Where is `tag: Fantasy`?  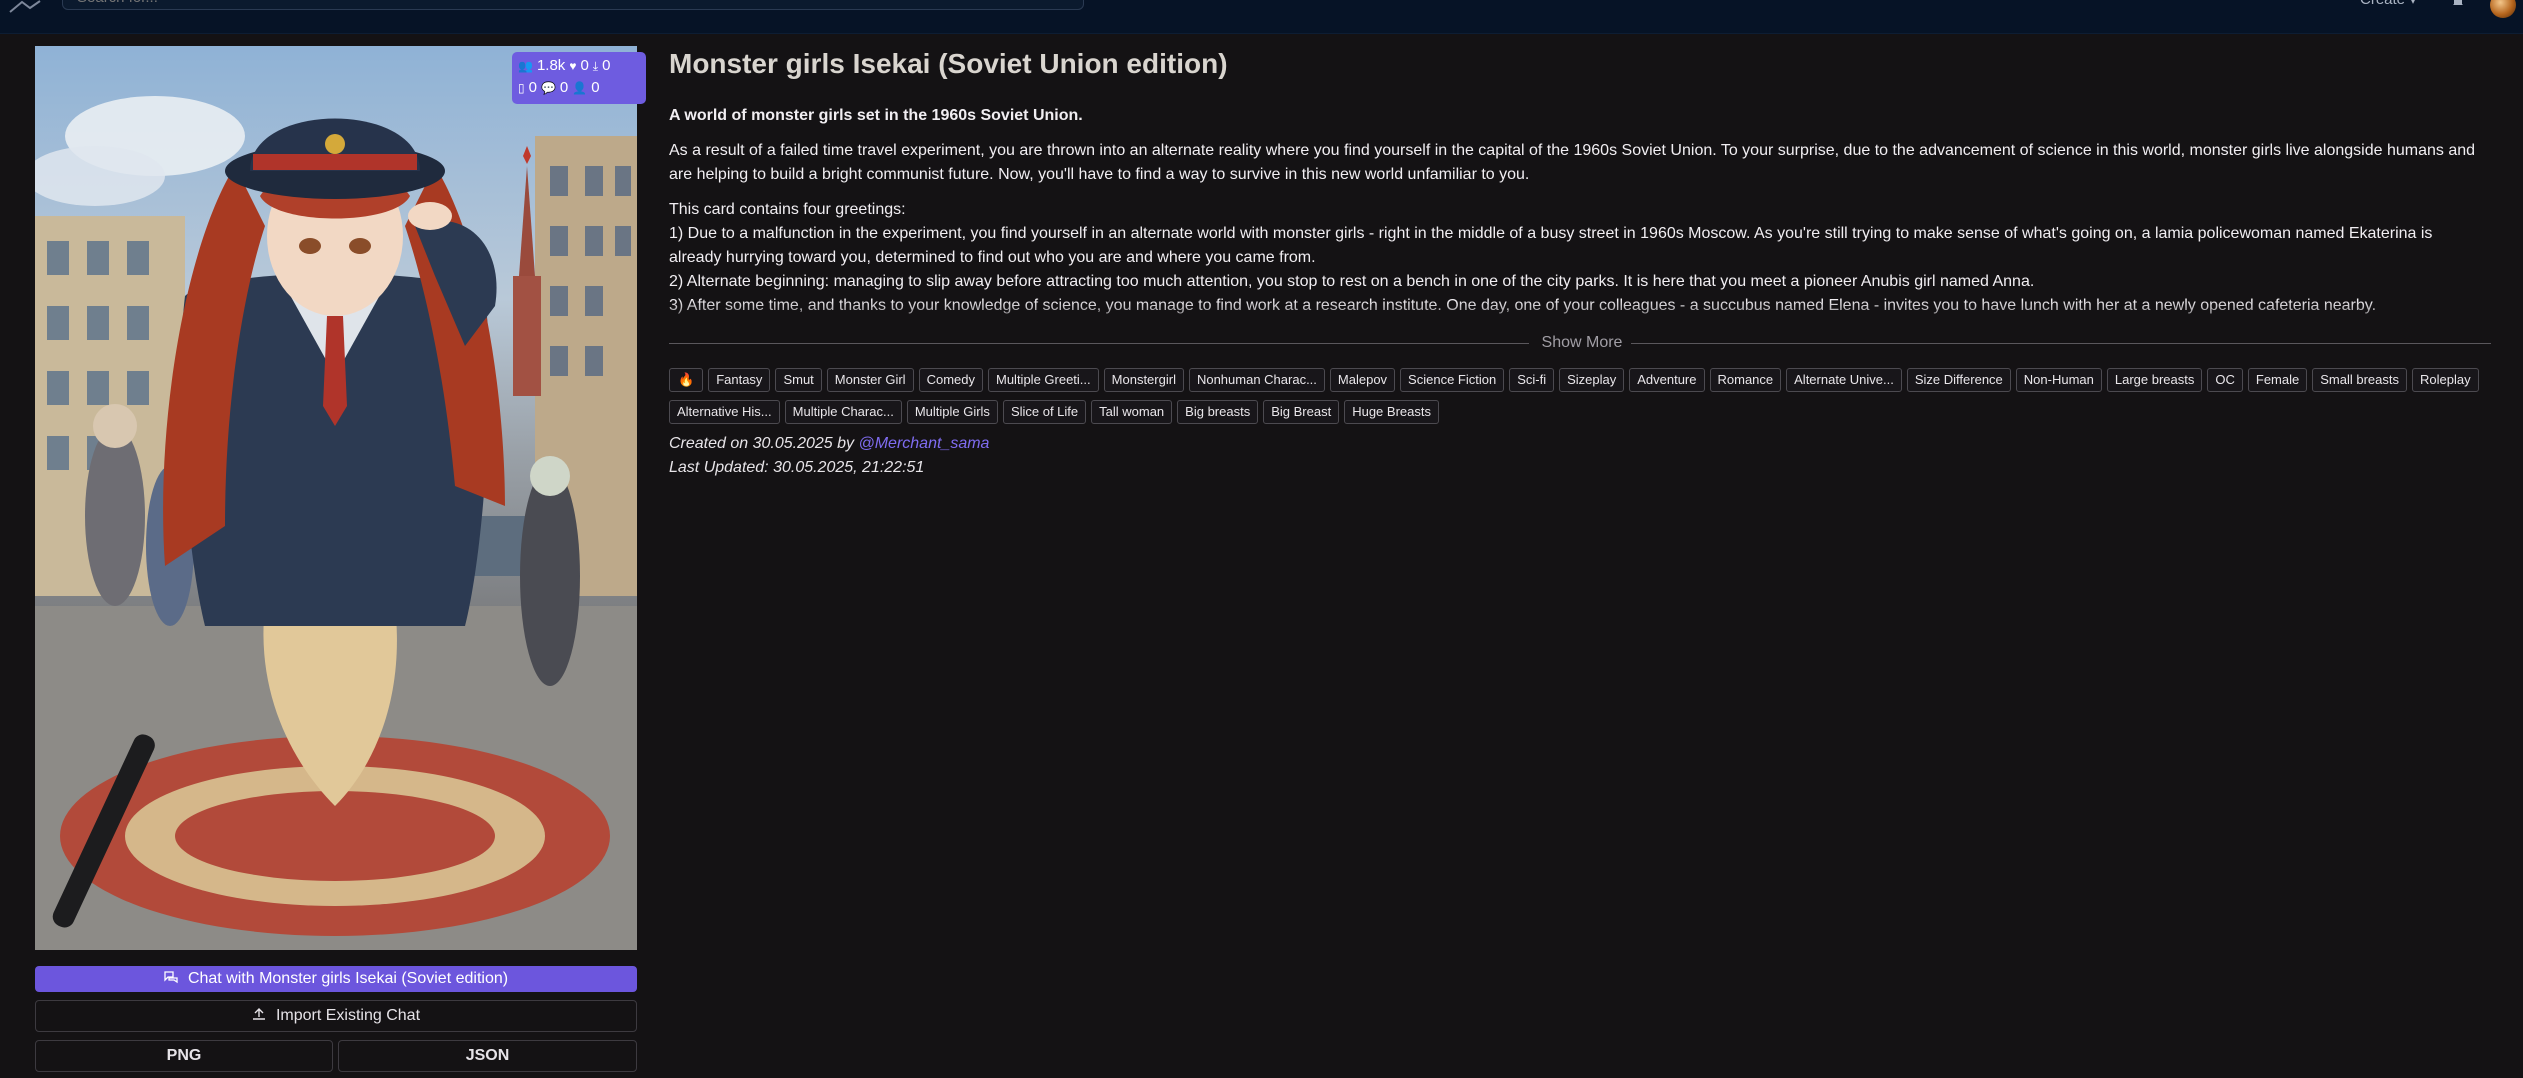 tag: Fantasy is located at coordinates (739, 380).